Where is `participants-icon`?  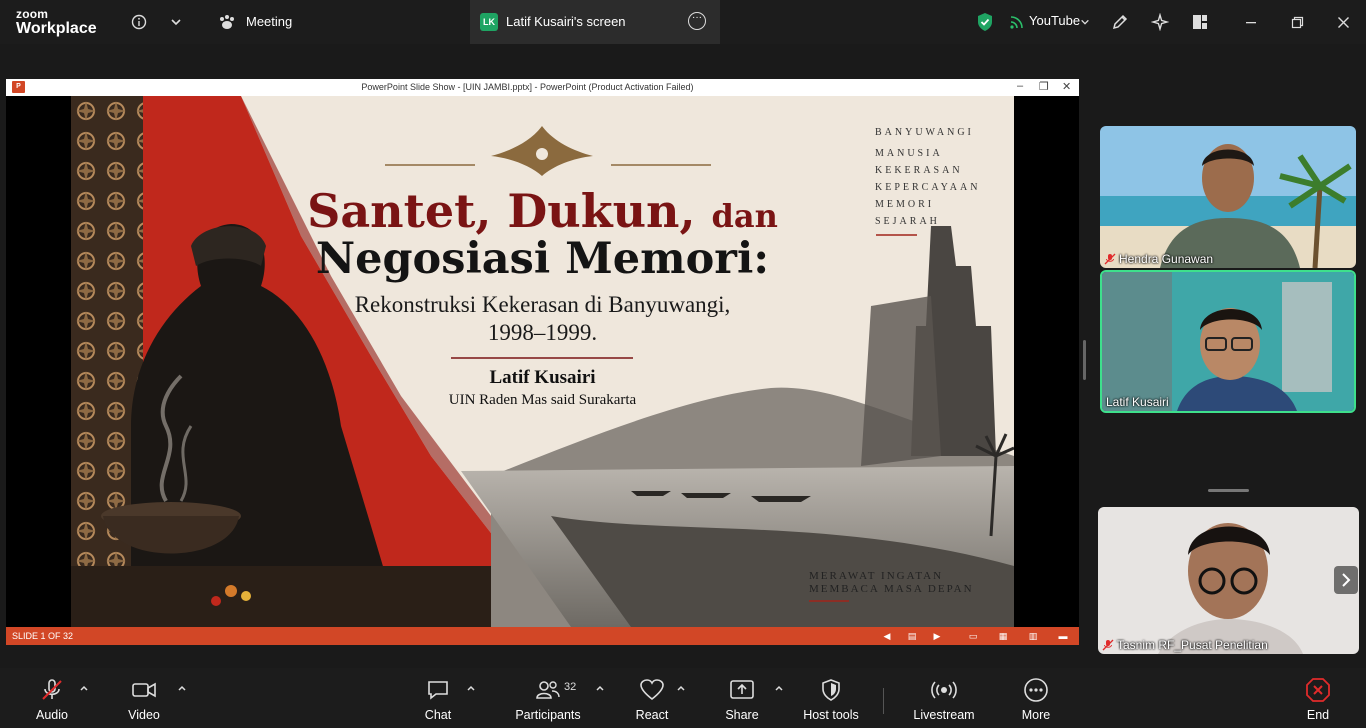 participants-icon is located at coordinates (548, 690).